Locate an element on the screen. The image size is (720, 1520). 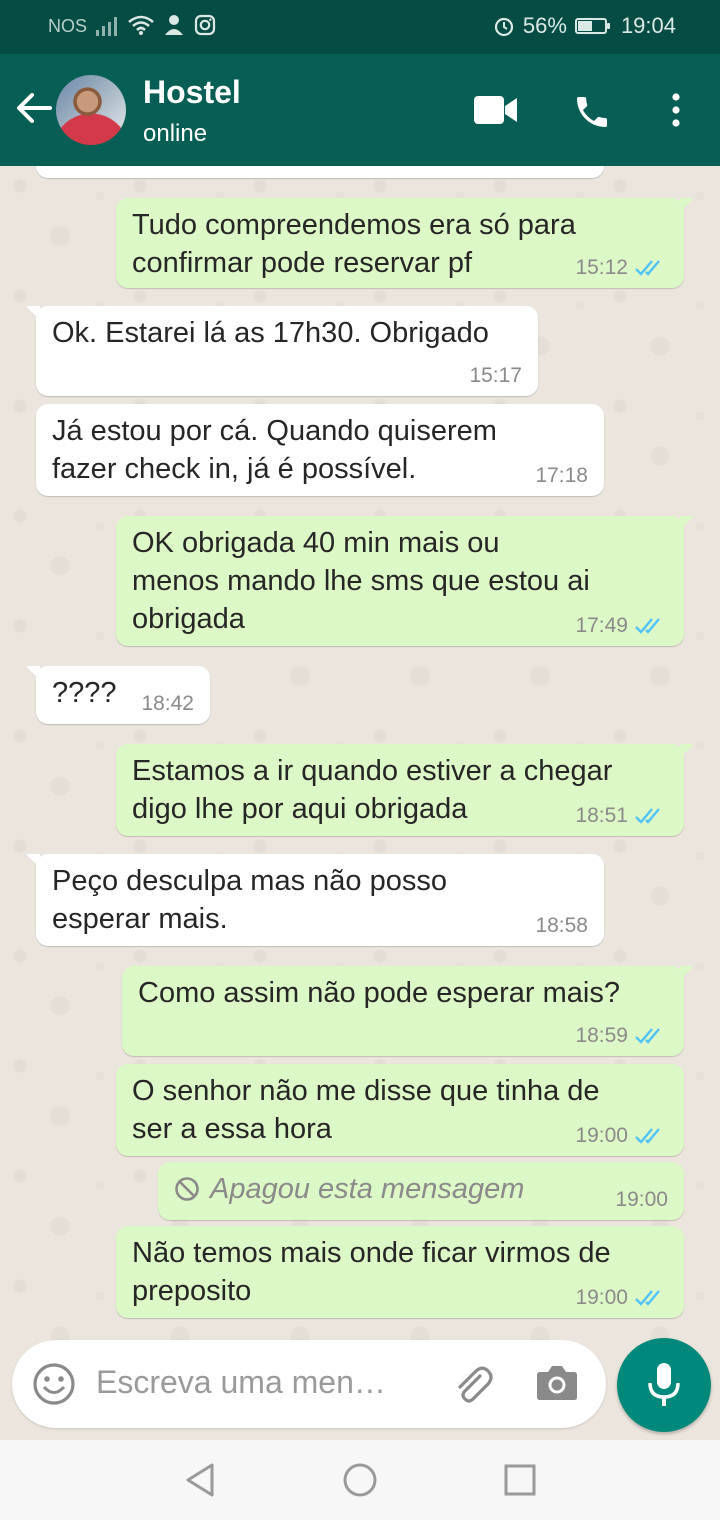
message-time: 18:58 is located at coordinates (561, 925).